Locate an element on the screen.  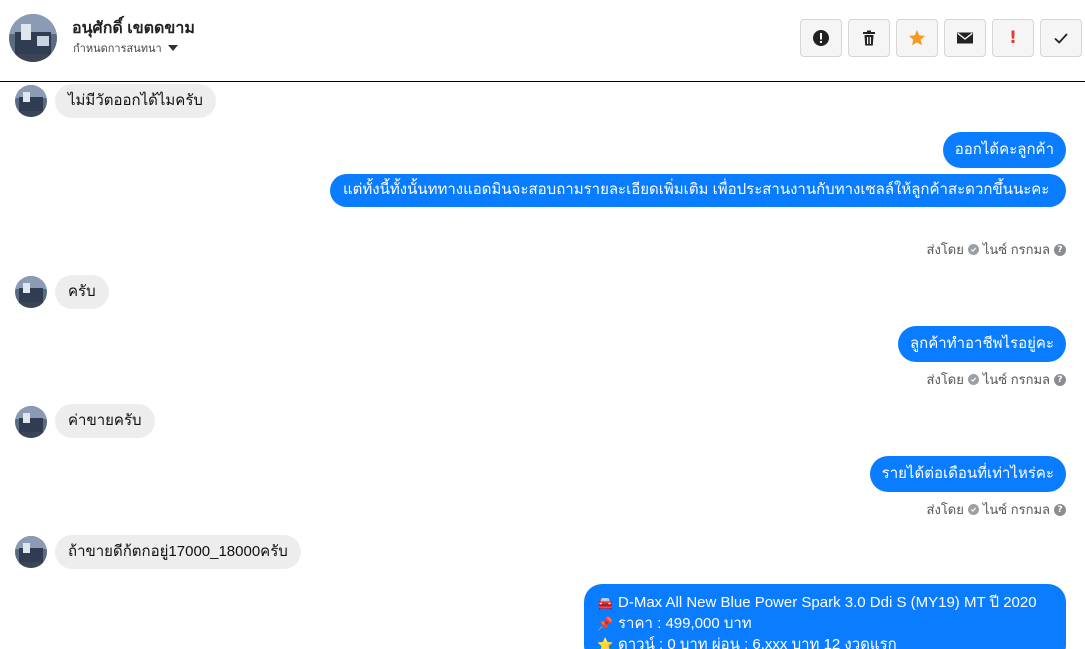
spam-button: ! is located at coordinates (1013, 38).